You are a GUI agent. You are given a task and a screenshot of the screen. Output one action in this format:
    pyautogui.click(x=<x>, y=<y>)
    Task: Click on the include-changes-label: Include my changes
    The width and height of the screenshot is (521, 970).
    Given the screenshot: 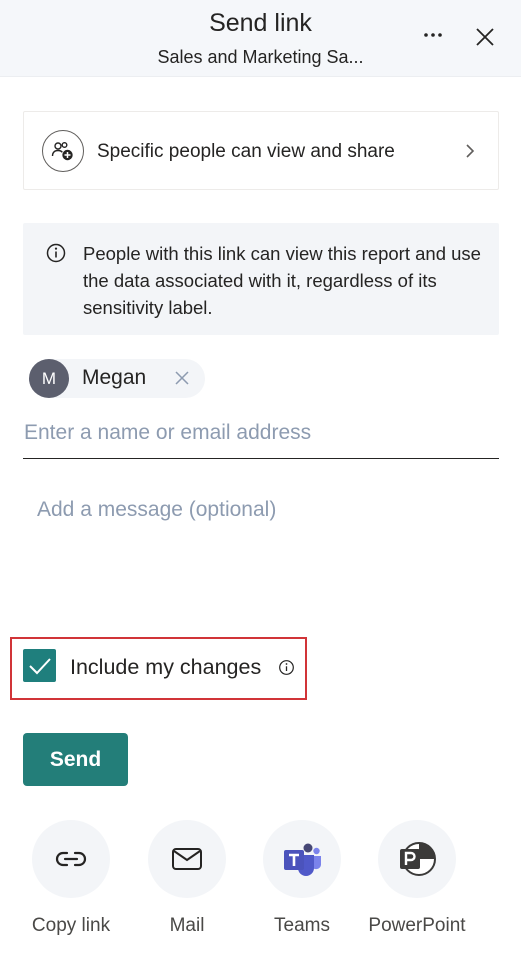 What is the action you would take?
    pyautogui.click(x=166, y=667)
    